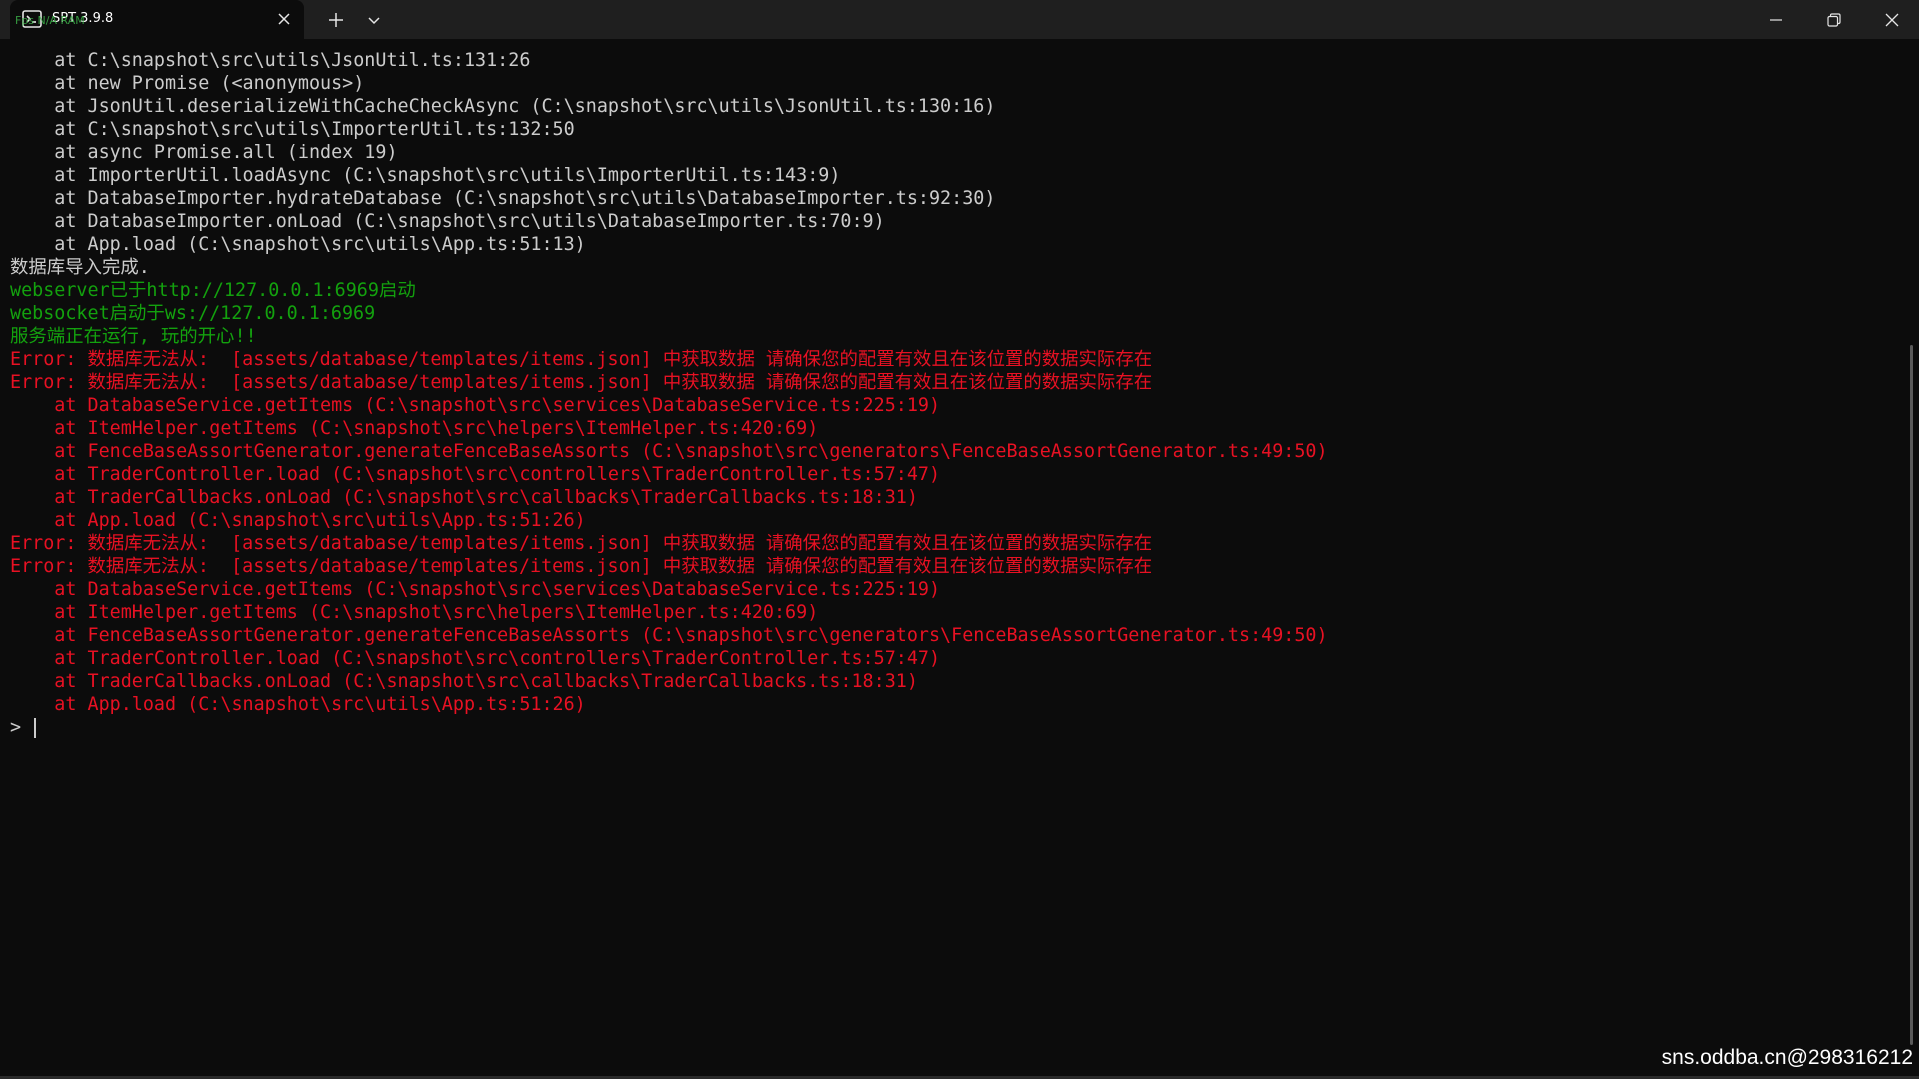 This screenshot has width=1919, height=1079. I want to click on console-line: at async Promise.all (index 19), so click(204, 152).